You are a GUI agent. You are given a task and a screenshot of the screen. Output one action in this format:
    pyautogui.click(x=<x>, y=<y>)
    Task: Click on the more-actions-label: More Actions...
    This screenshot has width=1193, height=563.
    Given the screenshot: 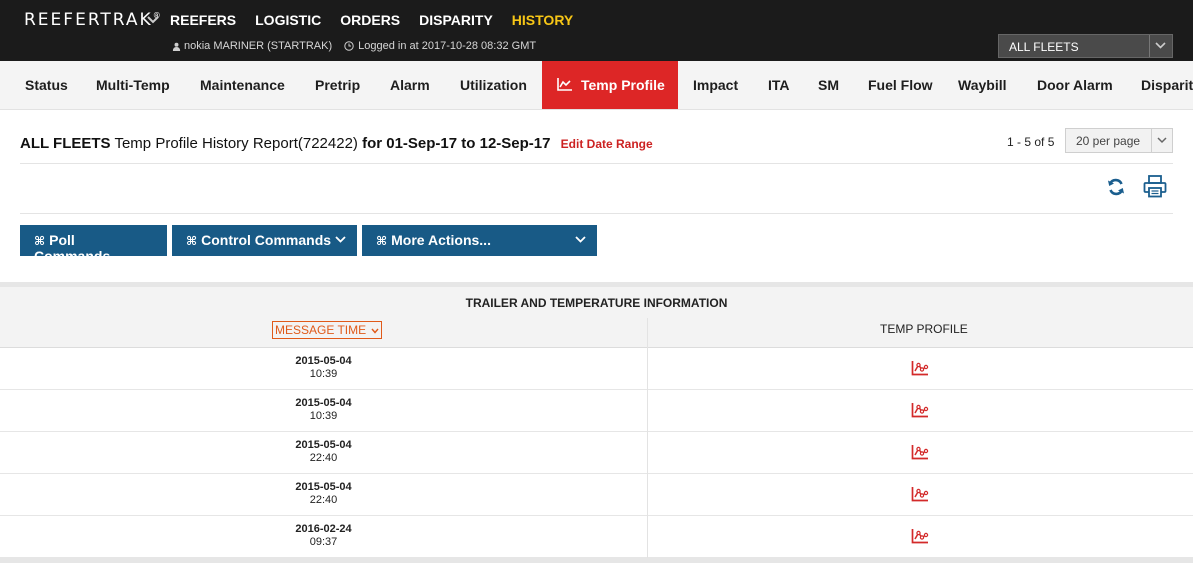 What is the action you would take?
    pyautogui.click(x=441, y=240)
    